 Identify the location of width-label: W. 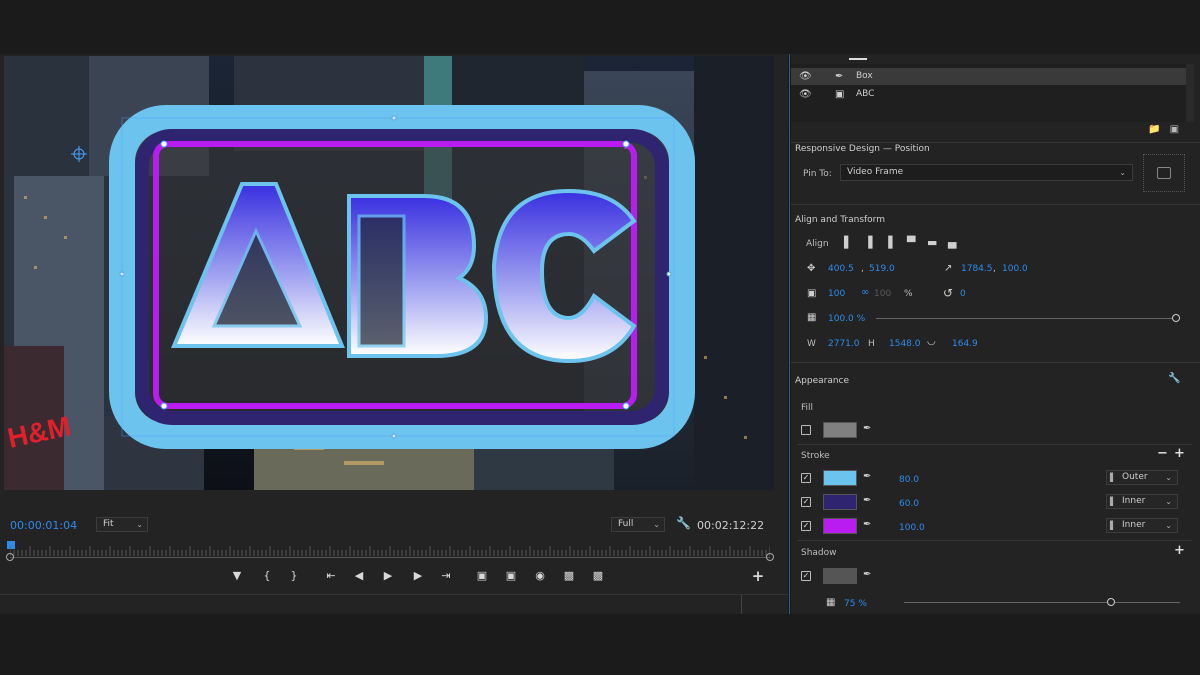
(811, 344).